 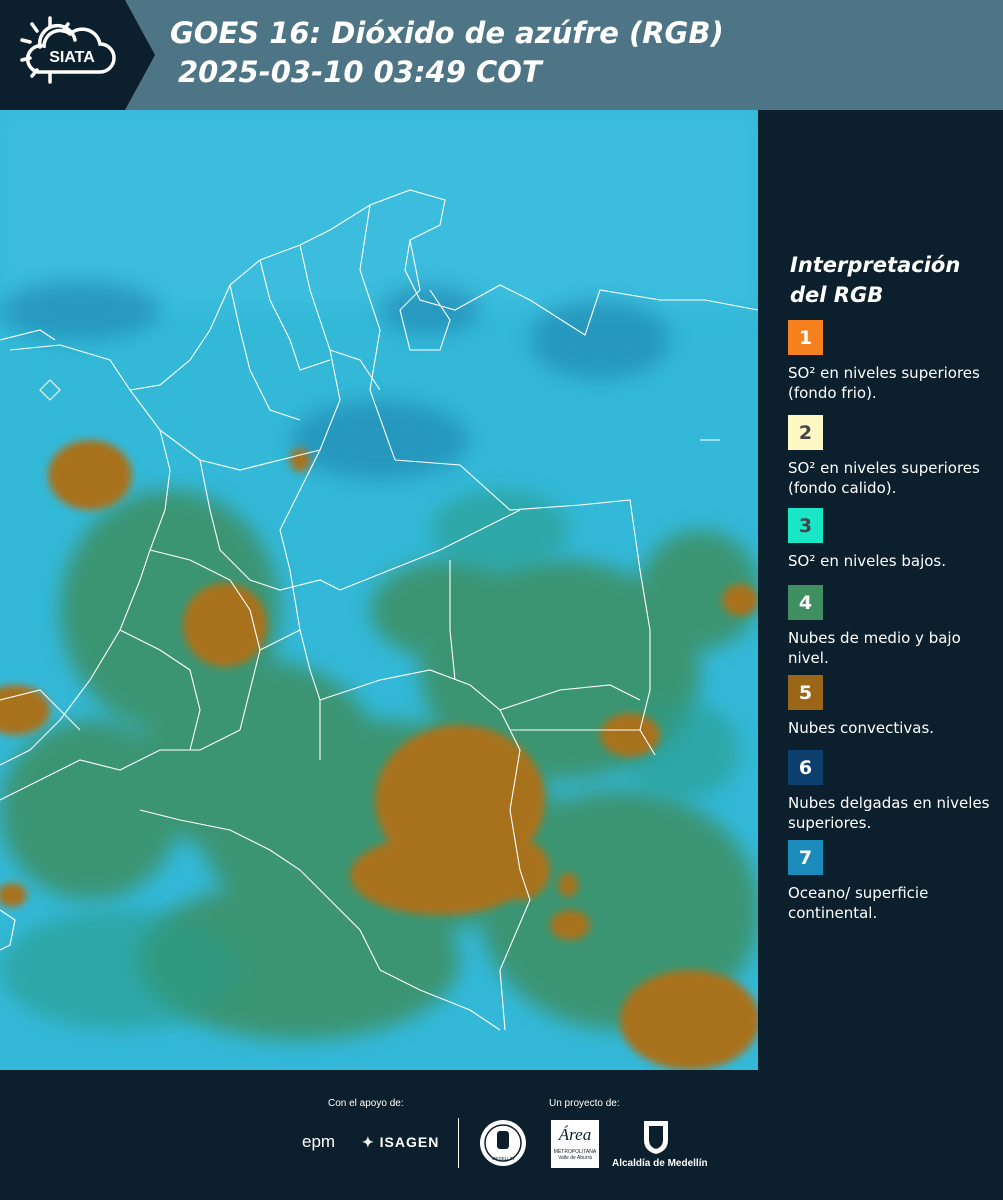 What do you see at coordinates (805, 857) in the screenshot?
I see `legend-swatch: 7` at bounding box center [805, 857].